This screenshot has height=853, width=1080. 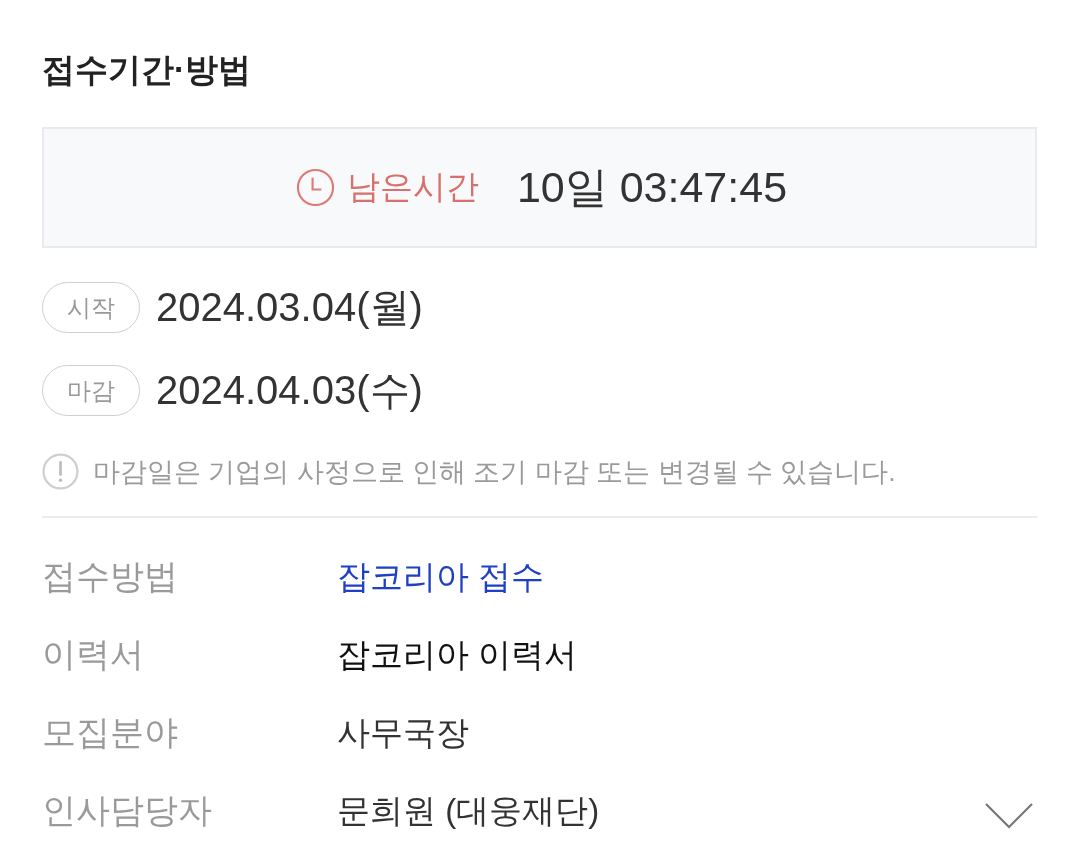 I want to click on detail-link: 잡코리아 접수, so click(x=441, y=577).